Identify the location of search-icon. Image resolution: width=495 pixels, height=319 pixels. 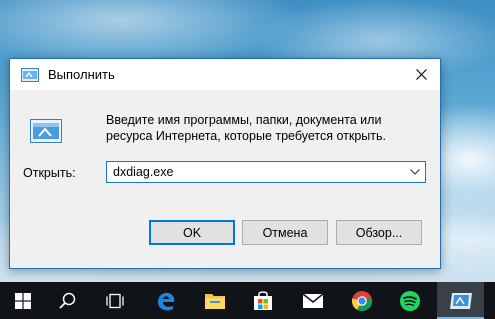
(67, 300).